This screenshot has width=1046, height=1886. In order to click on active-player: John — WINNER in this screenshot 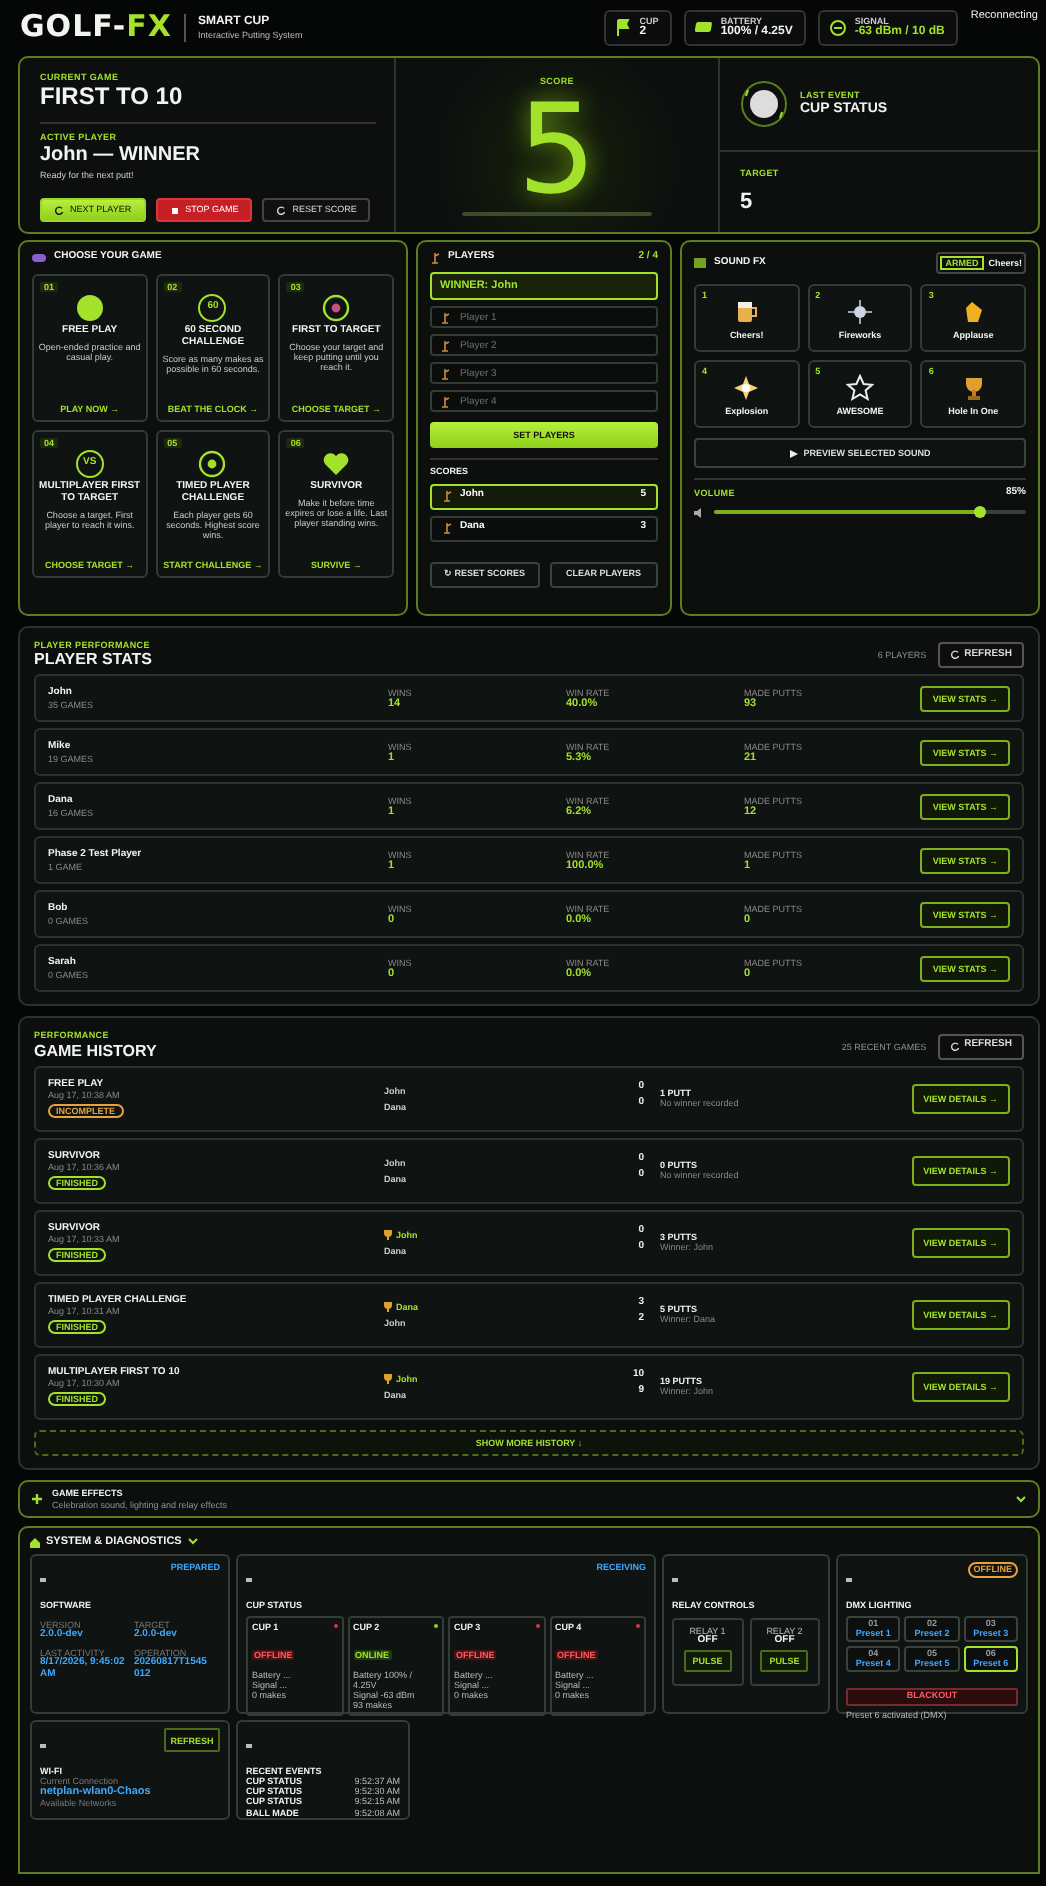, I will do `click(121, 156)`.